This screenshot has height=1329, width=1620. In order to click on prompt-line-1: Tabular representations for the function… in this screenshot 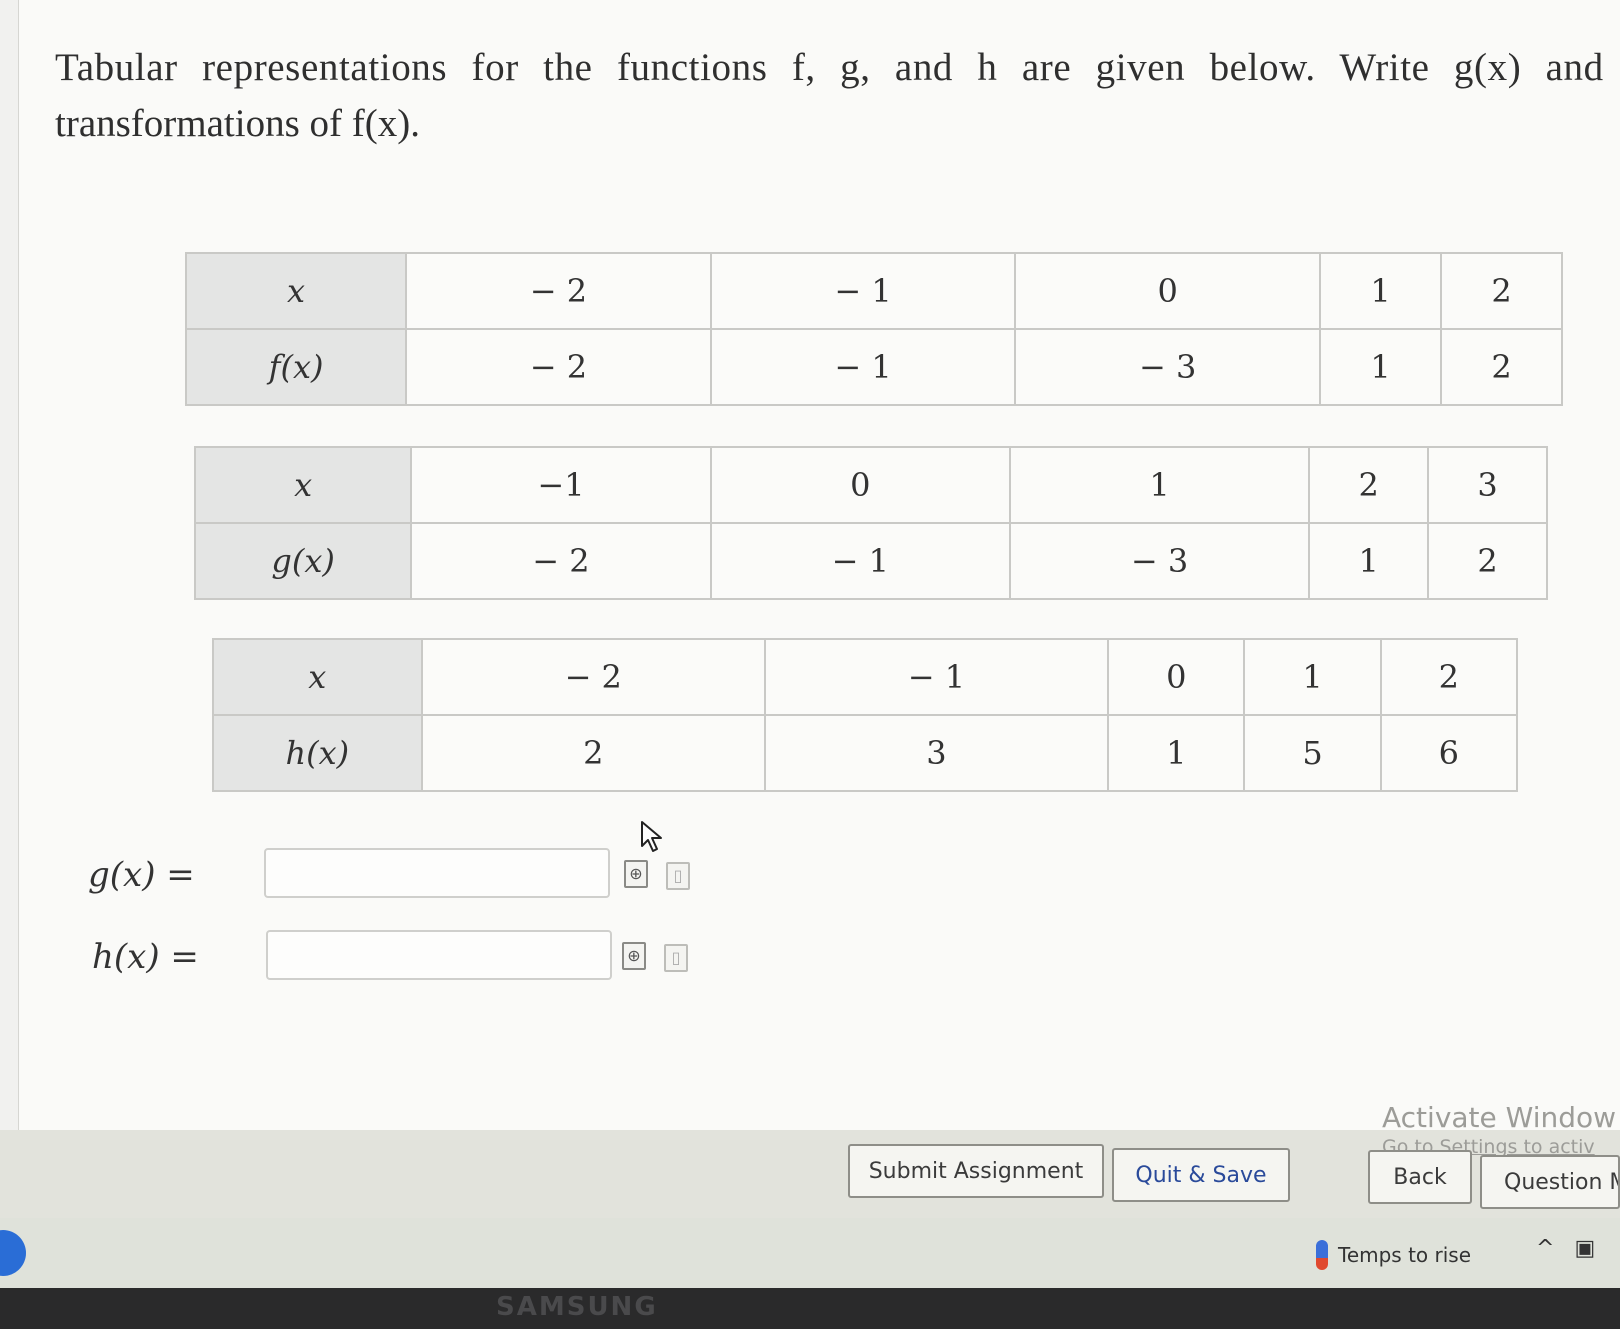, I will do `click(835, 67)`.